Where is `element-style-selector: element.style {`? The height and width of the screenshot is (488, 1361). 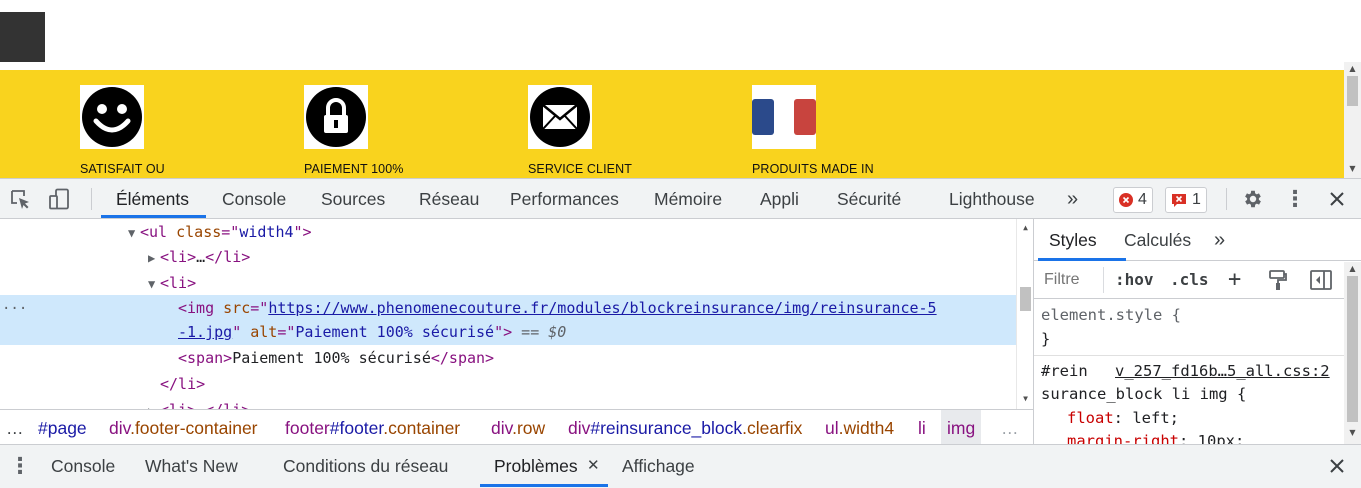 element-style-selector: element.style { is located at coordinates (1111, 315).